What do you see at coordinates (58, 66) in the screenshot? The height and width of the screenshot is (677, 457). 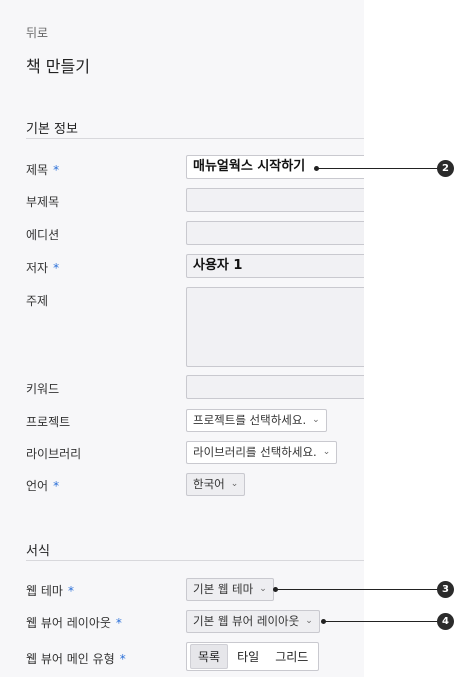 I see `page-title: 책 만들기` at bounding box center [58, 66].